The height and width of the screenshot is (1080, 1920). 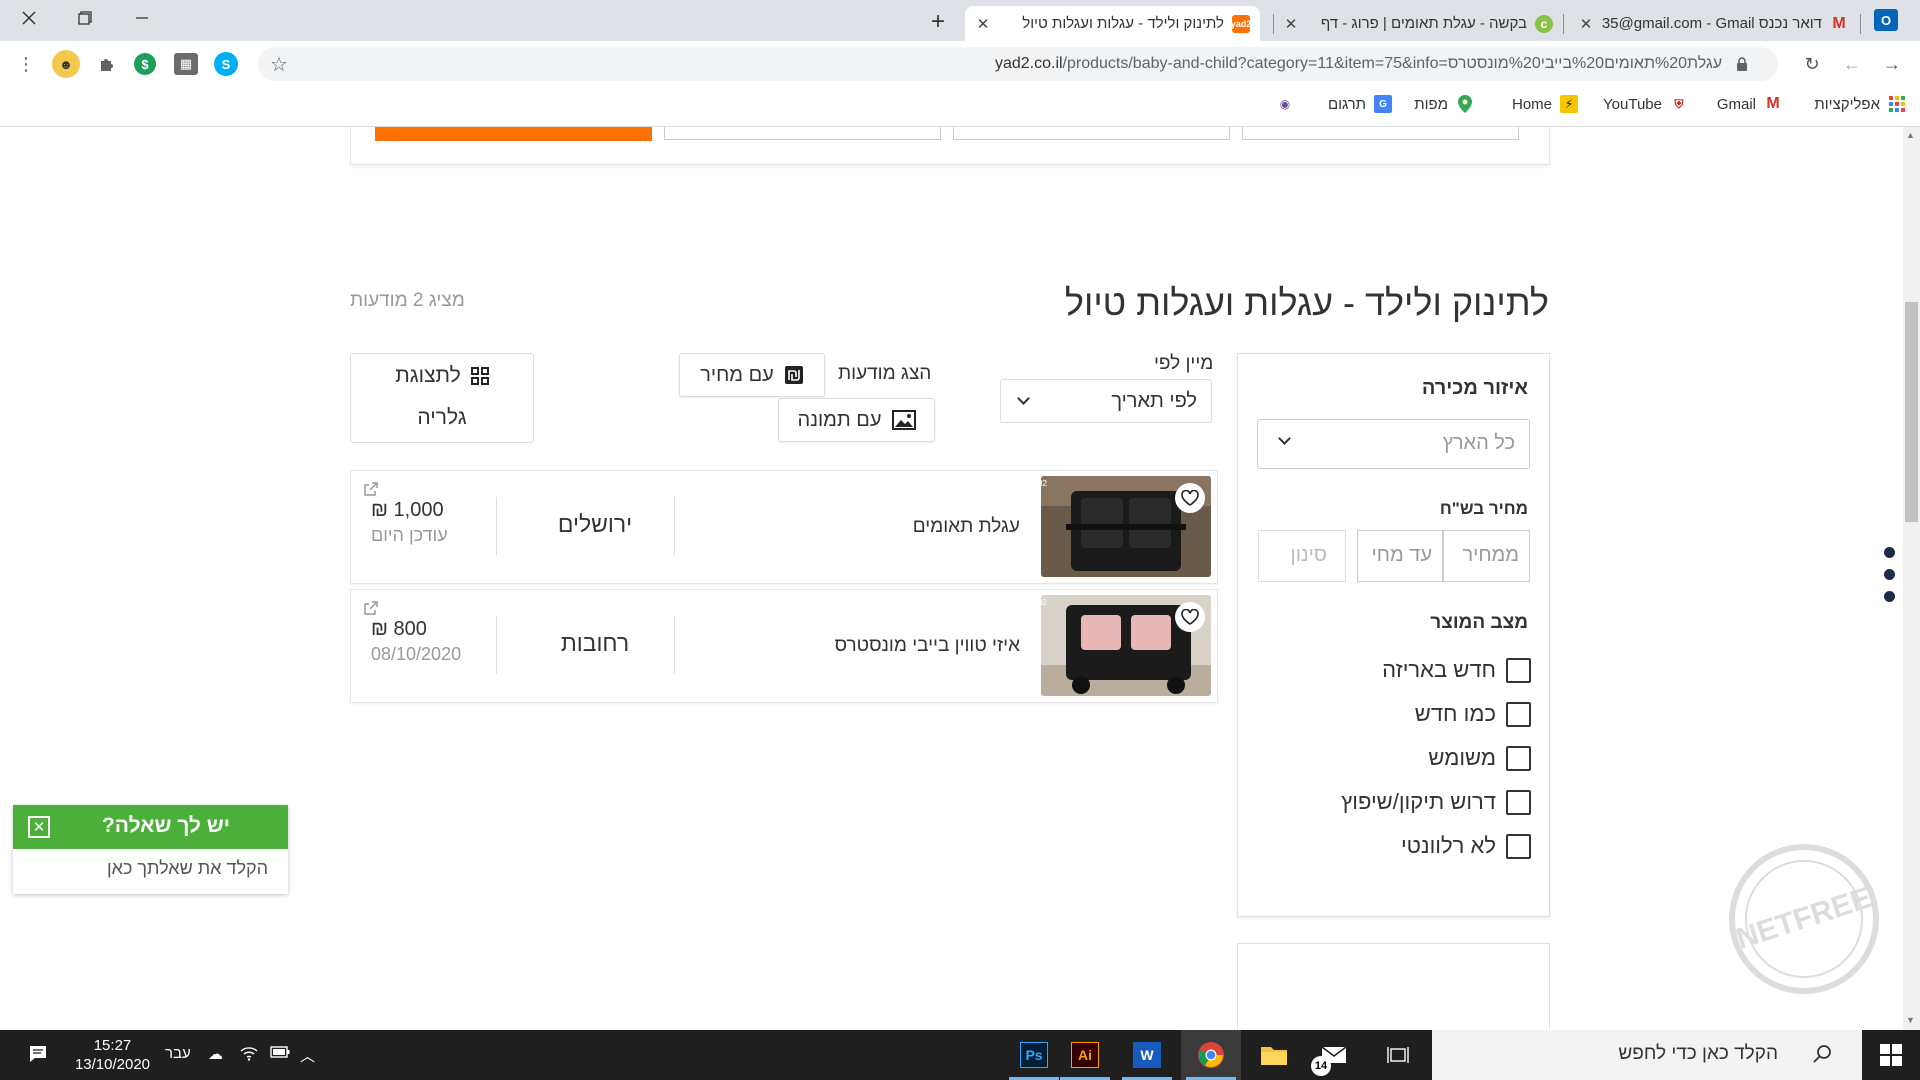 What do you see at coordinates (1474, 388) in the screenshot?
I see `area-label: איזור מכירה` at bounding box center [1474, 388].